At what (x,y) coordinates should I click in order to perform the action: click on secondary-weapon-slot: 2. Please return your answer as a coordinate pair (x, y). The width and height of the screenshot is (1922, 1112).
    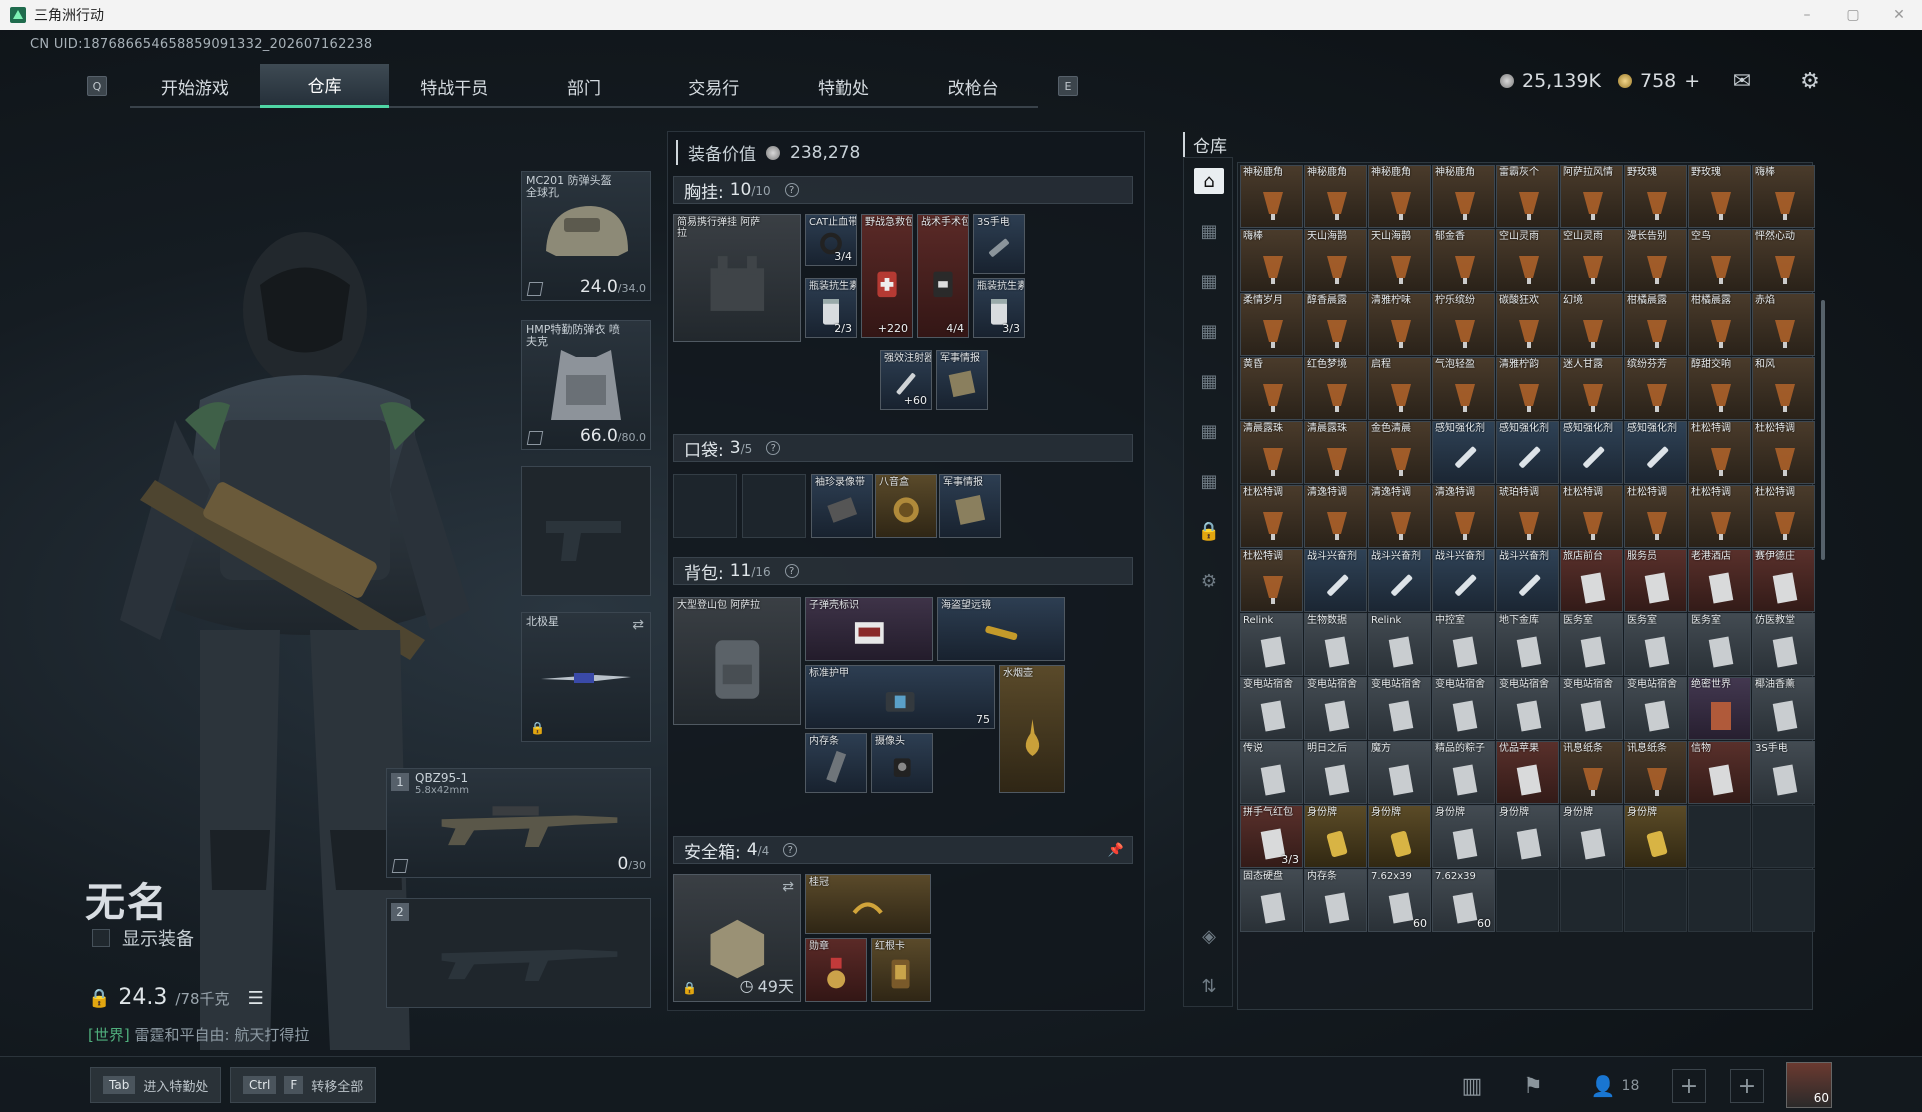
    Looking at the image, I should click on (518, 953).